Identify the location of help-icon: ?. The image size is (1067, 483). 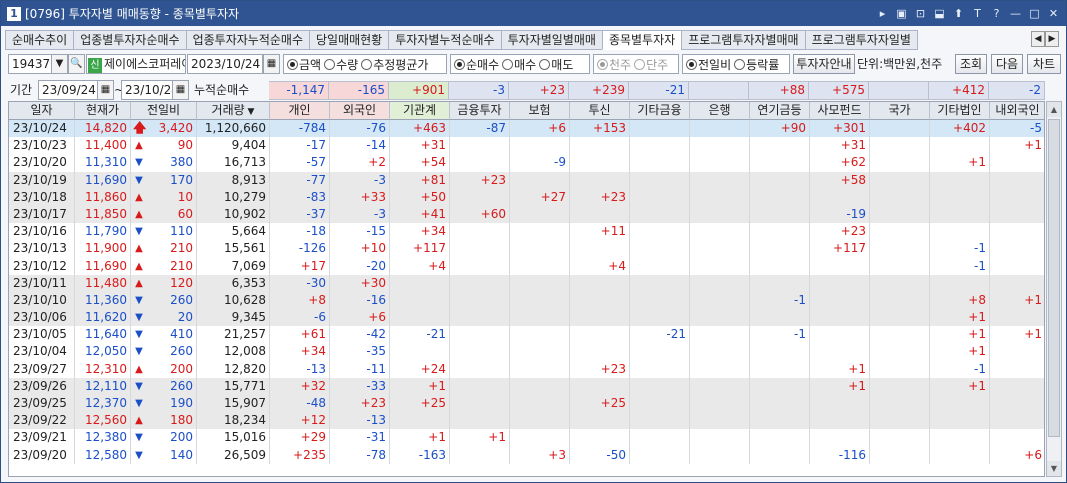
(996, 13).